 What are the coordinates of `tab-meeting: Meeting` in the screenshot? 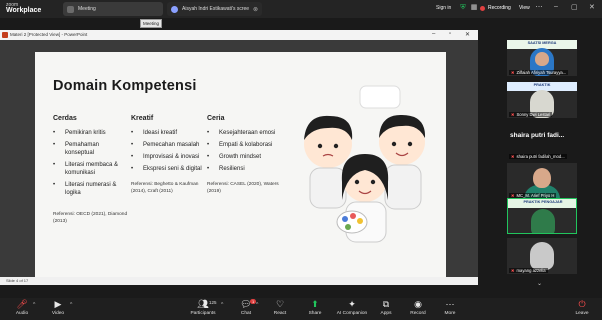 It's located at (113, 9).